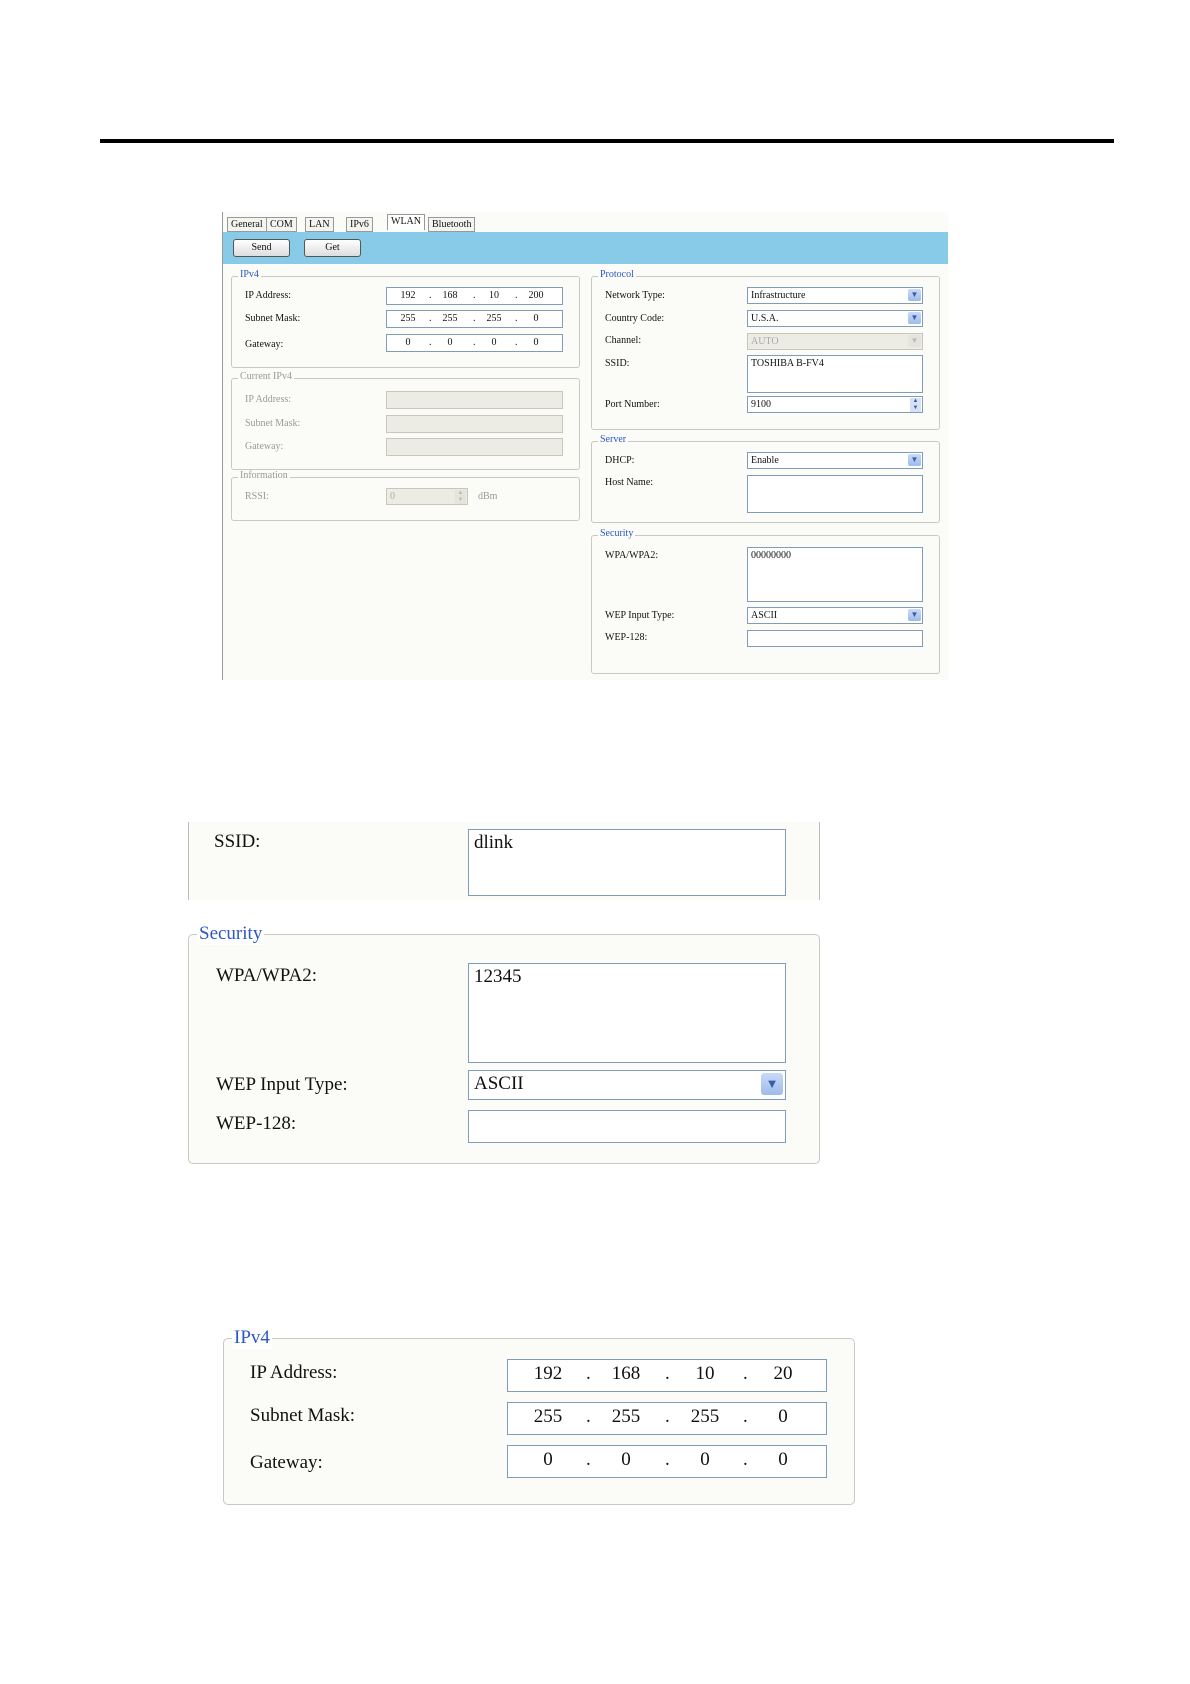  Describe the element at coordinates (835, 374) in the screenshot. I see `ssid-input: TOSHIBA B-FV4` at that location.